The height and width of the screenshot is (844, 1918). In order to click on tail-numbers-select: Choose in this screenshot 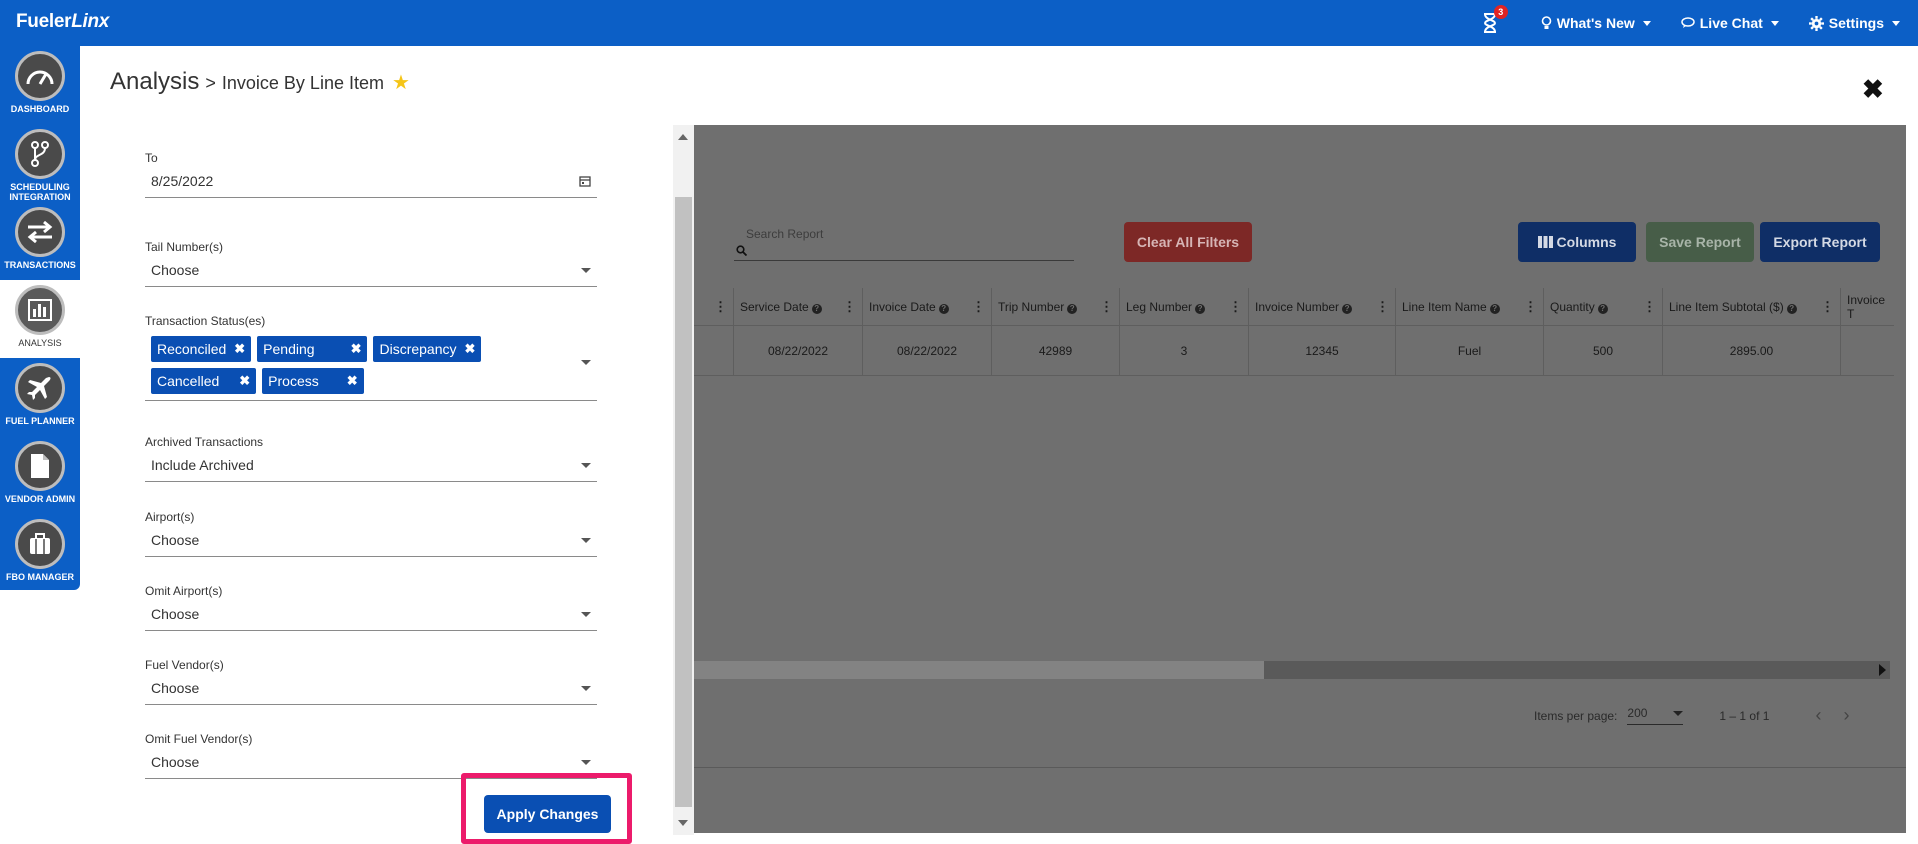, I will do `click(371, 274)`.